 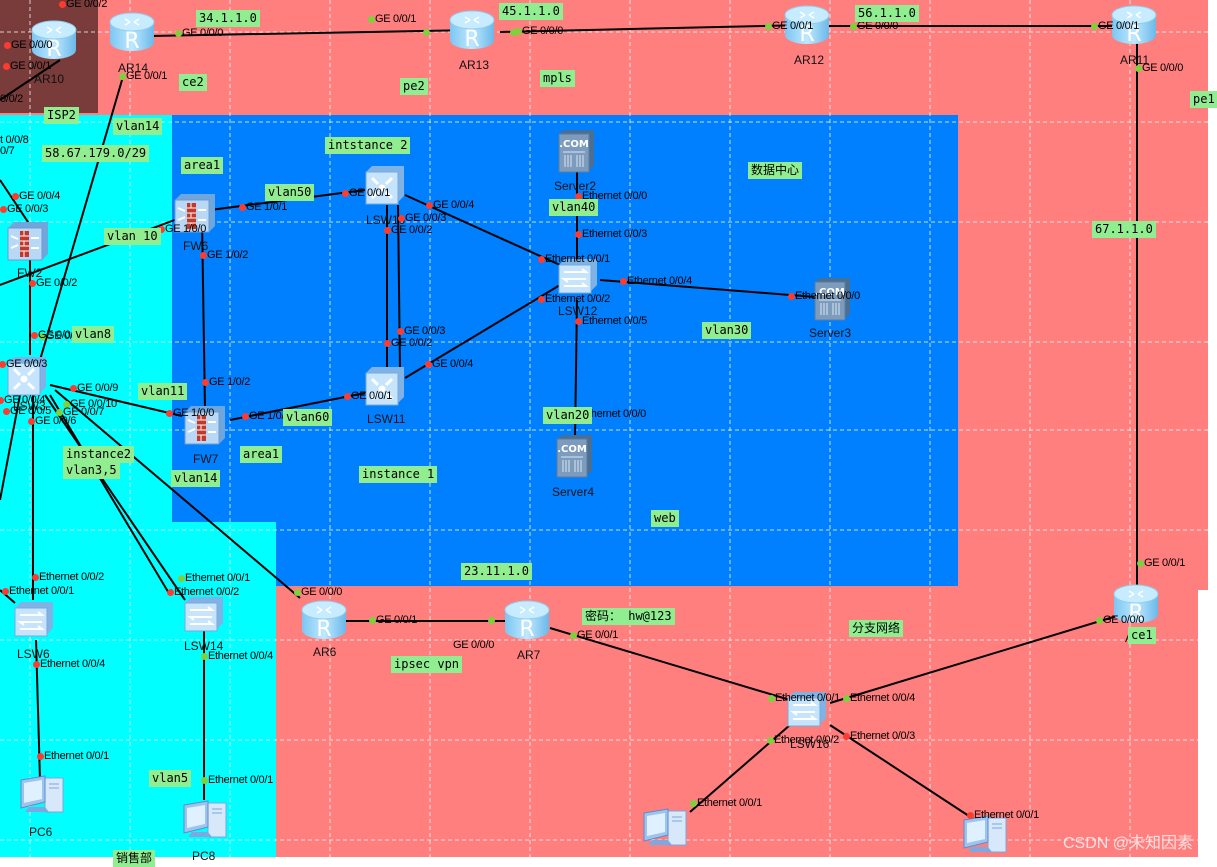 I want to click on text-note-vlan35: vlan3,5, so click(x=91, y=470).